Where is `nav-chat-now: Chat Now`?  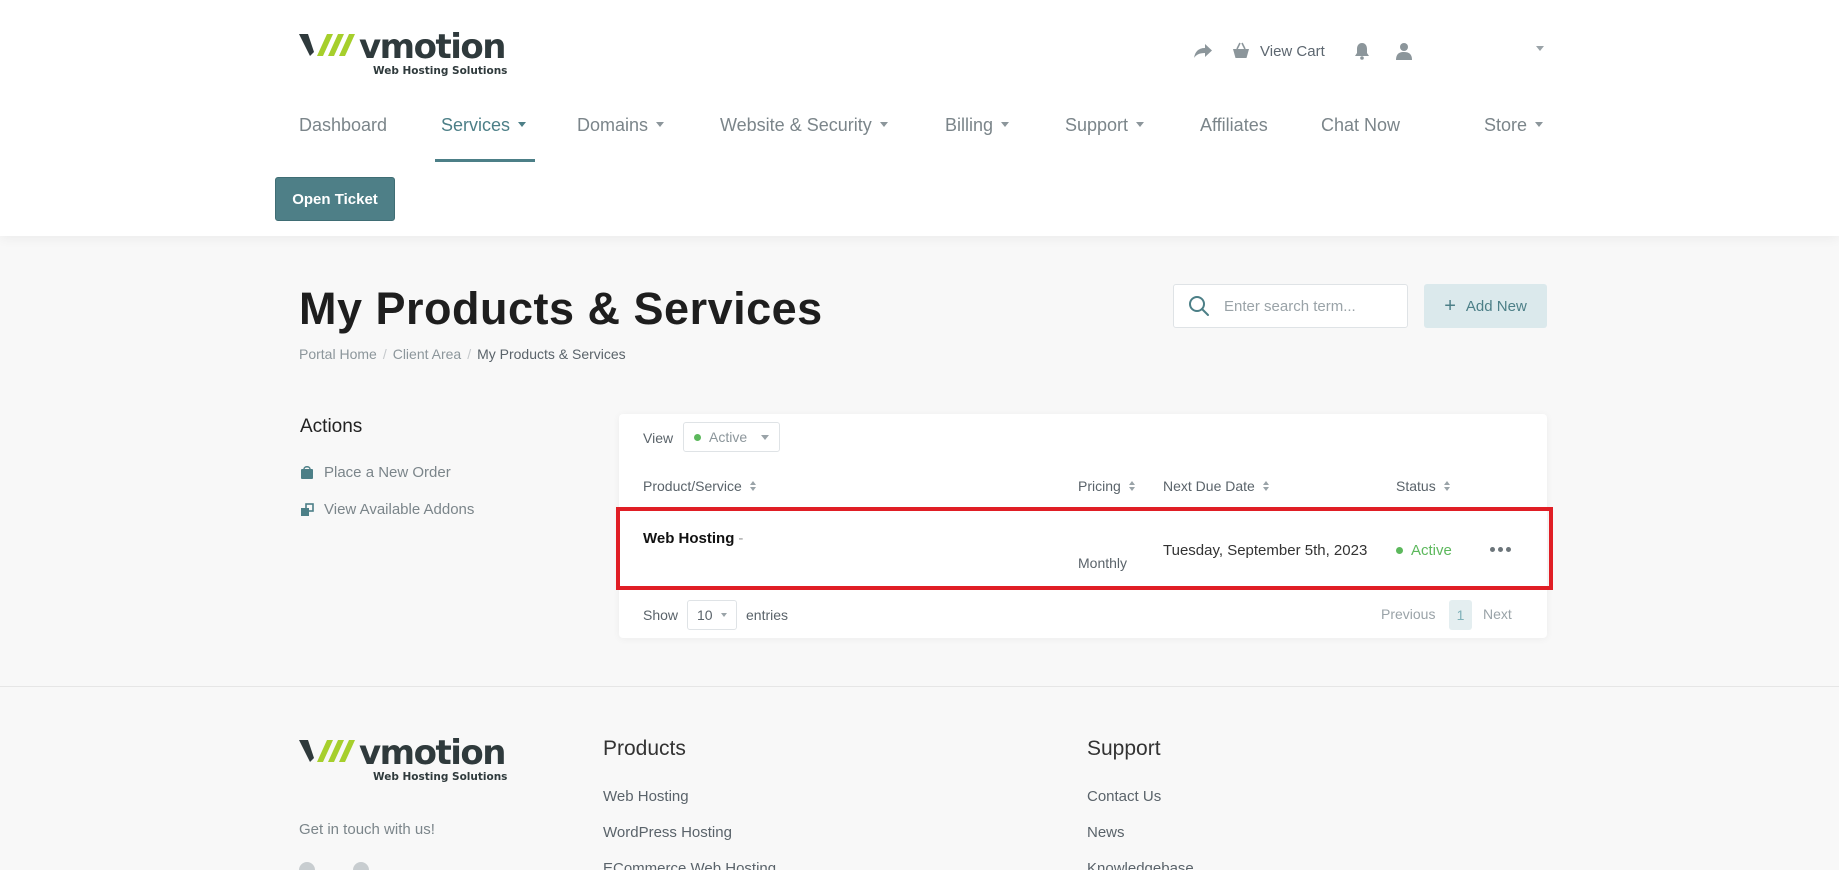 nav-chat-now: Chat Now is located at coordinates (1360, 125).